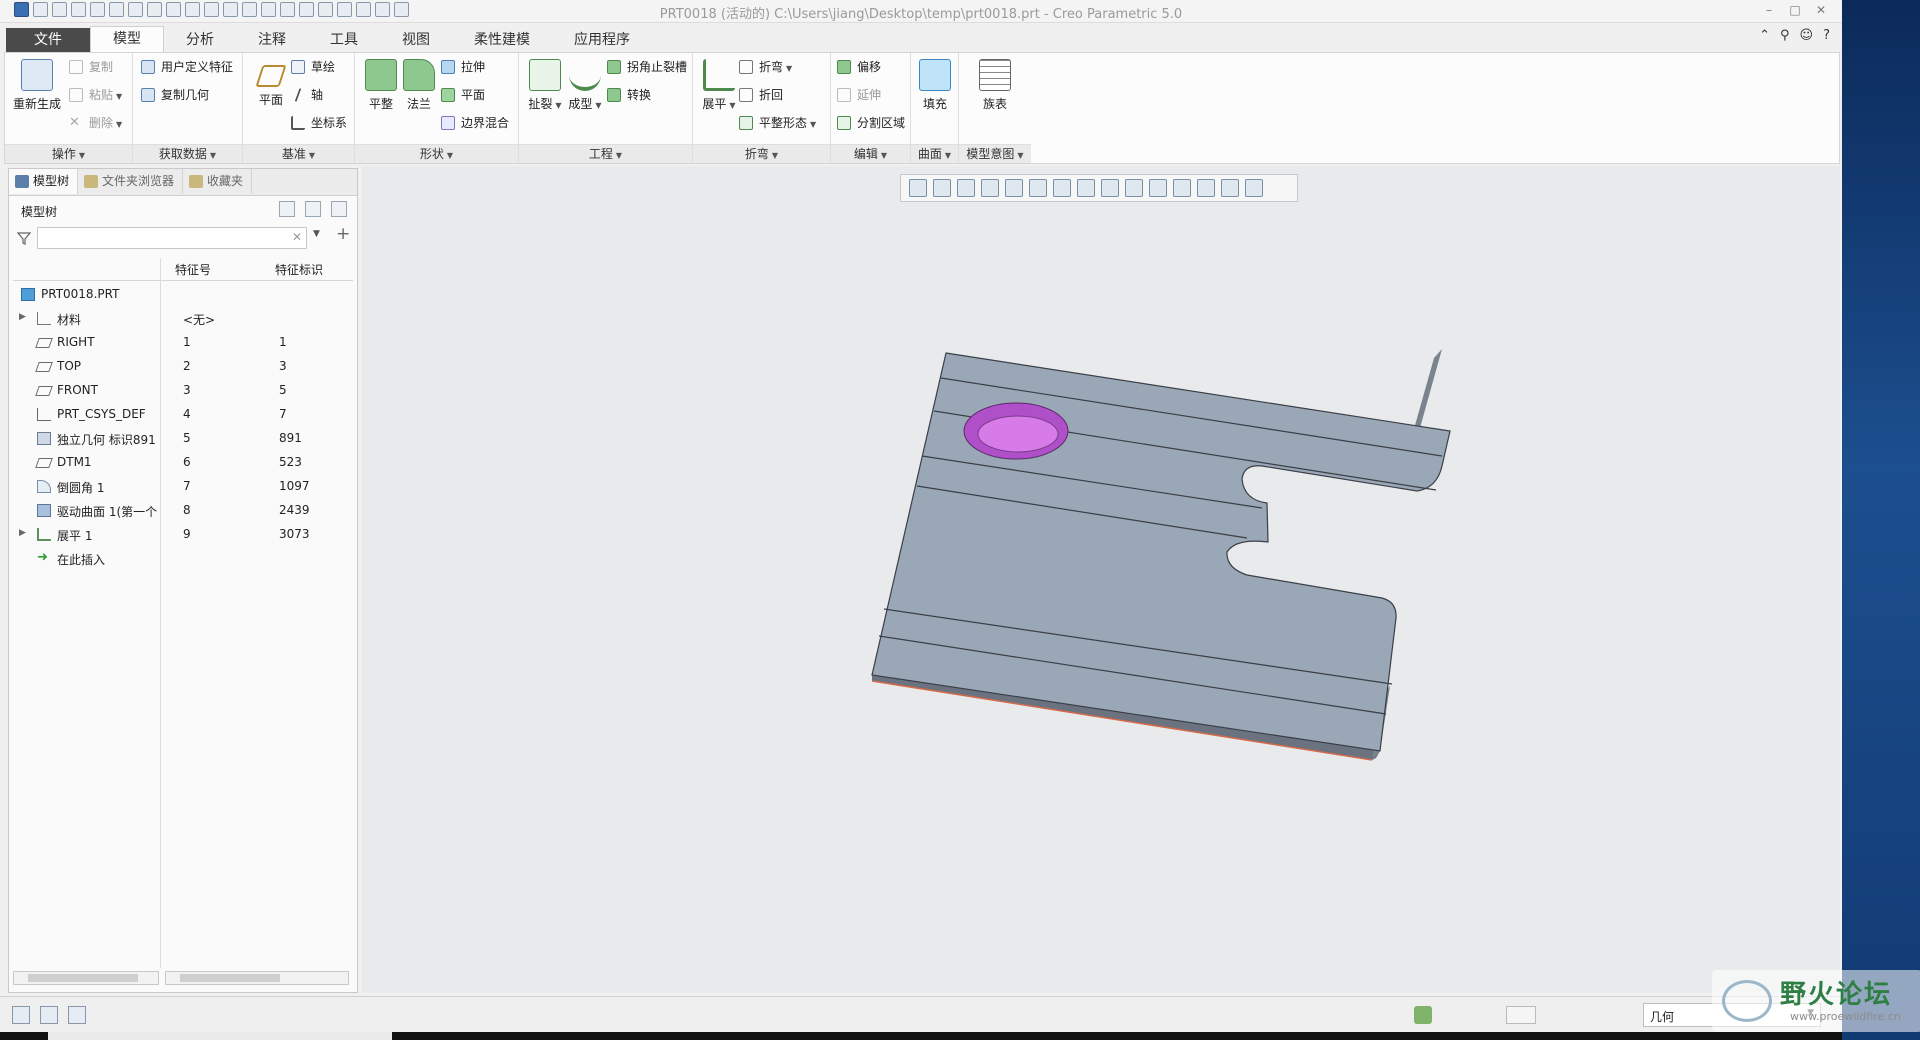 Image resolution: width=1920 pixels, height=1040 pixels. I want to click on boundary-blend-button: 边界混合, so click(475, 123).